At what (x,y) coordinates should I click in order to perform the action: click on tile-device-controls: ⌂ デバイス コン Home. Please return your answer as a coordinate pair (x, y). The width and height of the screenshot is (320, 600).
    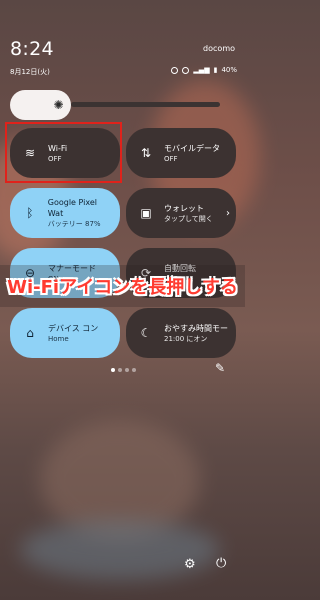
    Looking at the image, I should click on (65, 333).